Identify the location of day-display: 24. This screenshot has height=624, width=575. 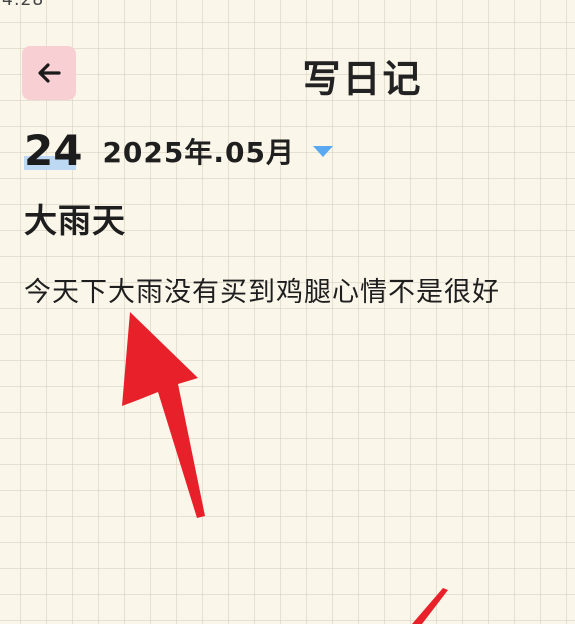
(53, 151).